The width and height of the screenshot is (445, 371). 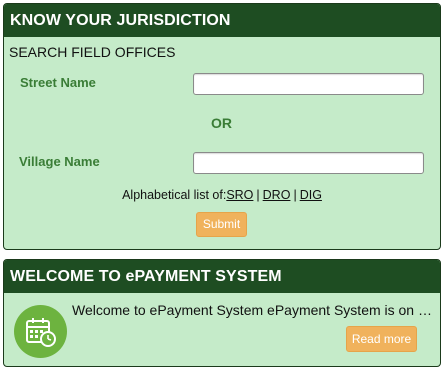 I want to click on village-name-label: Village Name, so click(x=59, y=161).